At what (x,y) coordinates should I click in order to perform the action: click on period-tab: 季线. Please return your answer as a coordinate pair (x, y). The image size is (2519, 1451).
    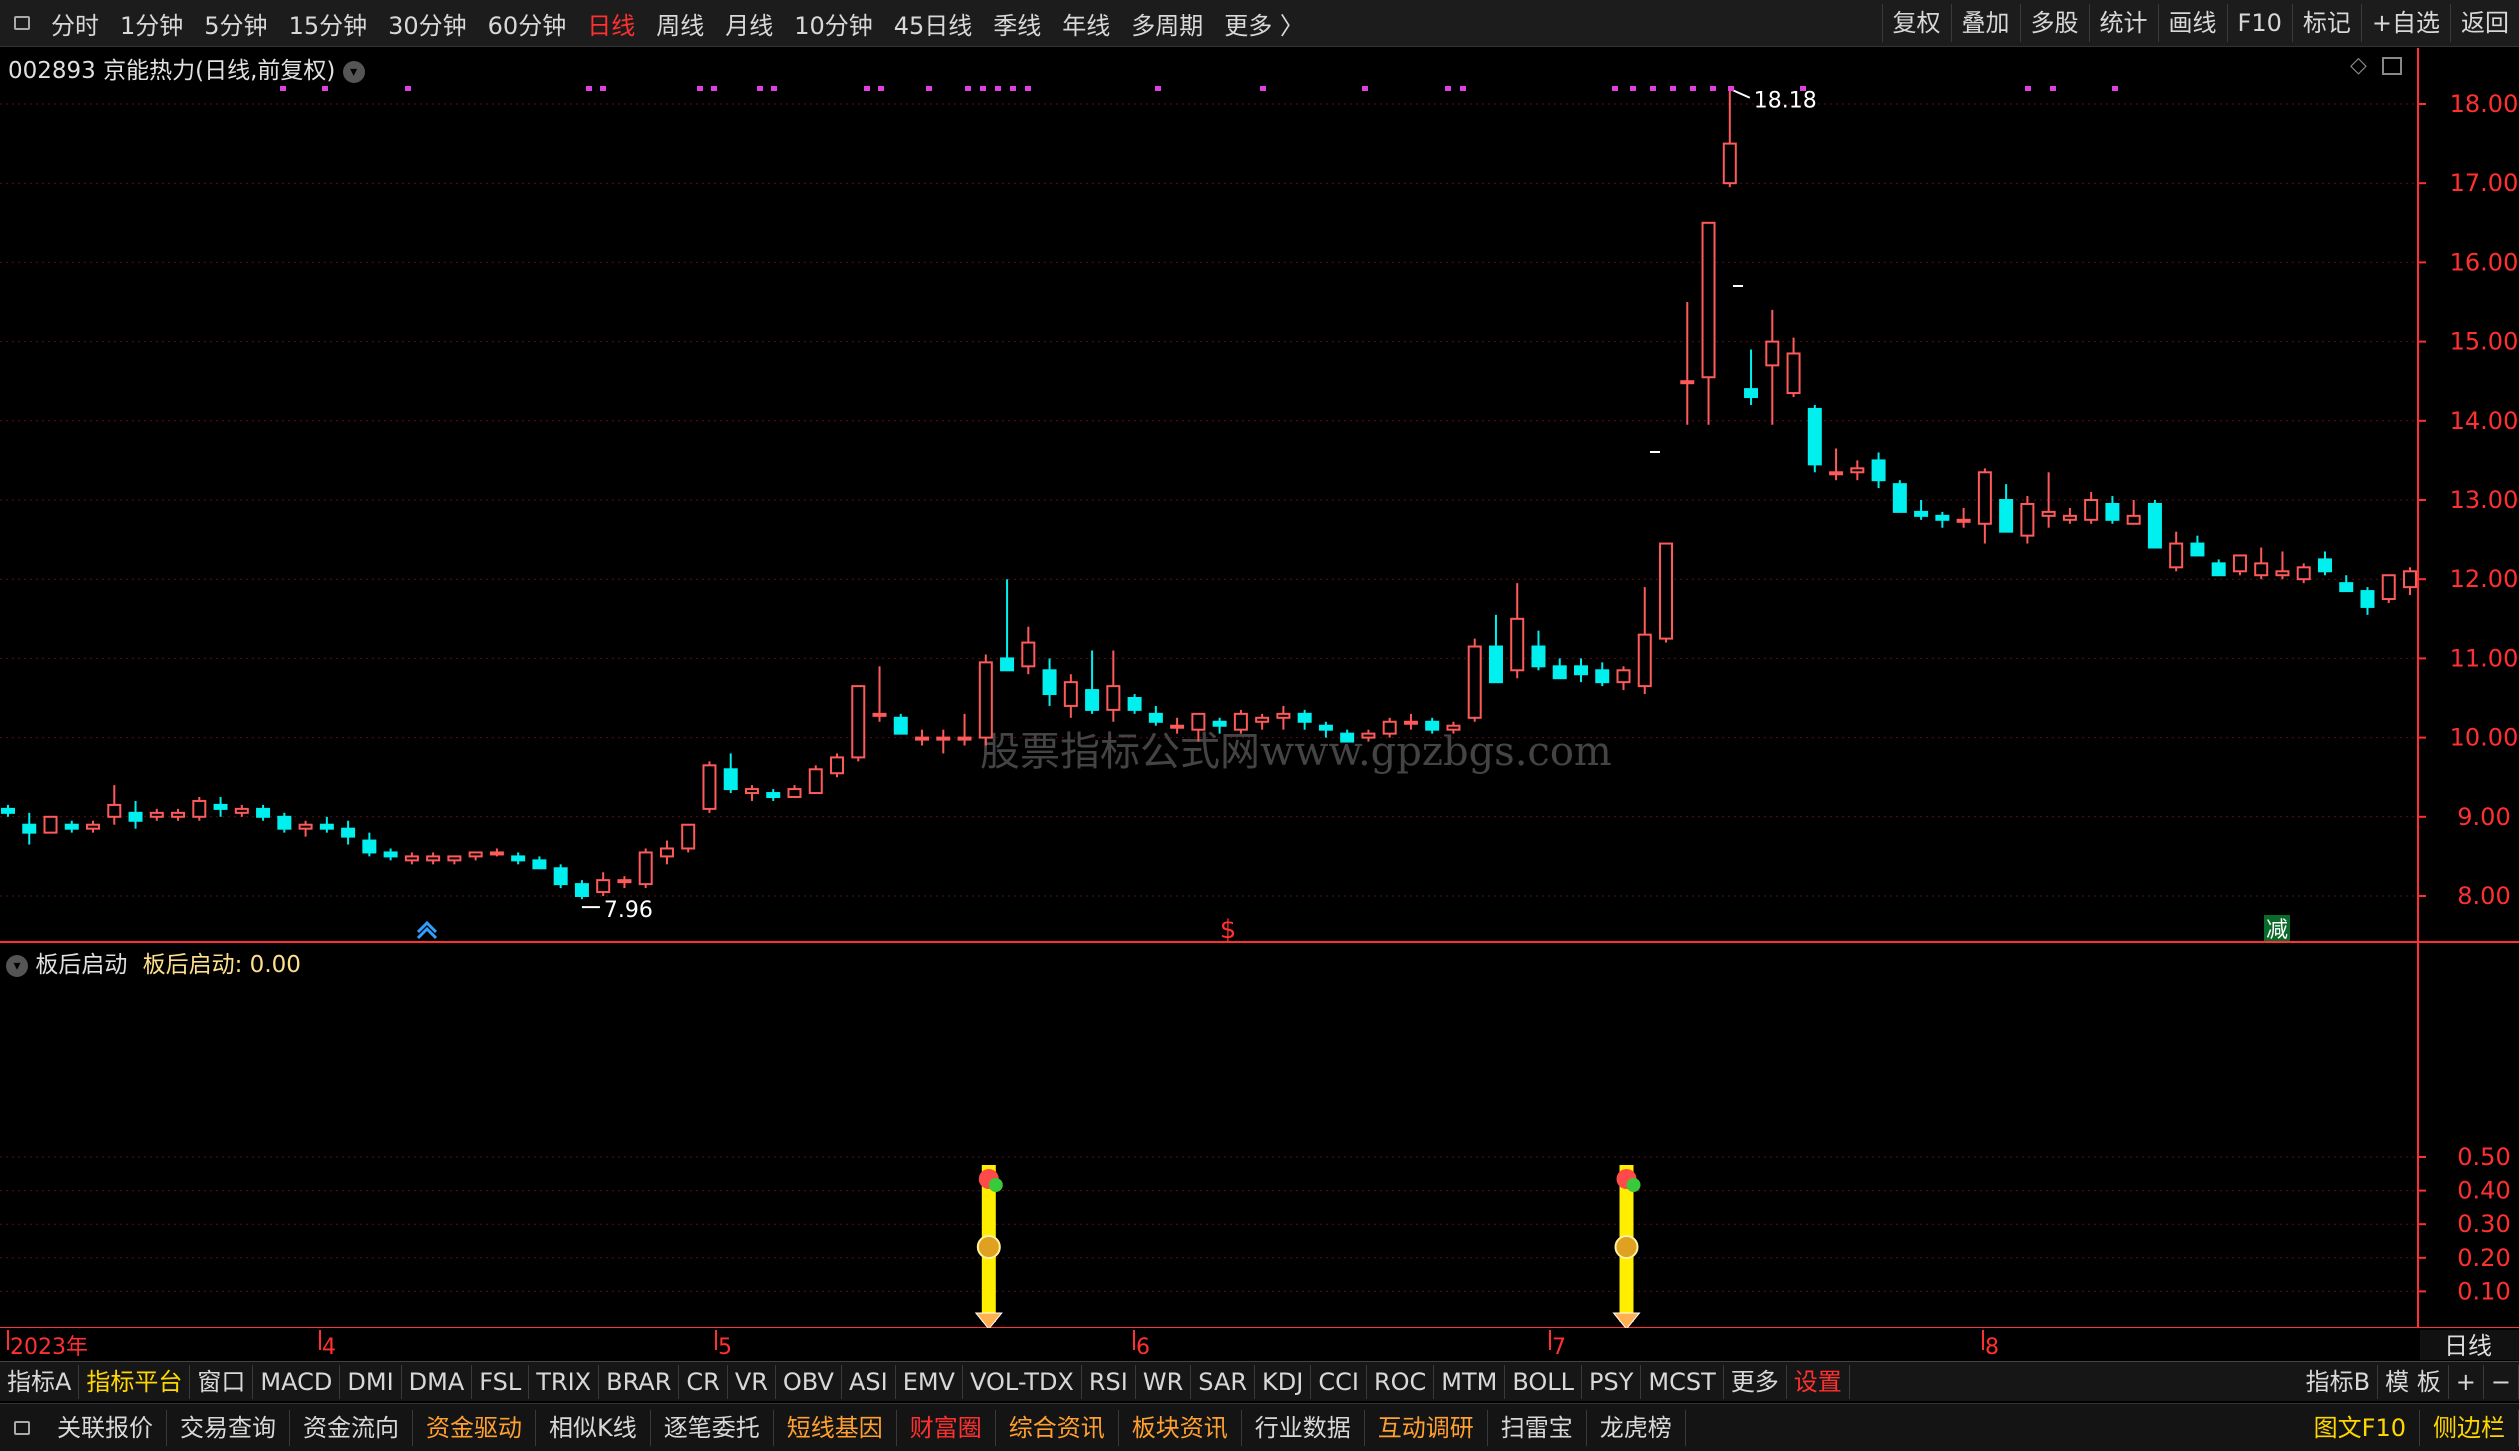
    Looking at the image, I should click on (1017, 23).